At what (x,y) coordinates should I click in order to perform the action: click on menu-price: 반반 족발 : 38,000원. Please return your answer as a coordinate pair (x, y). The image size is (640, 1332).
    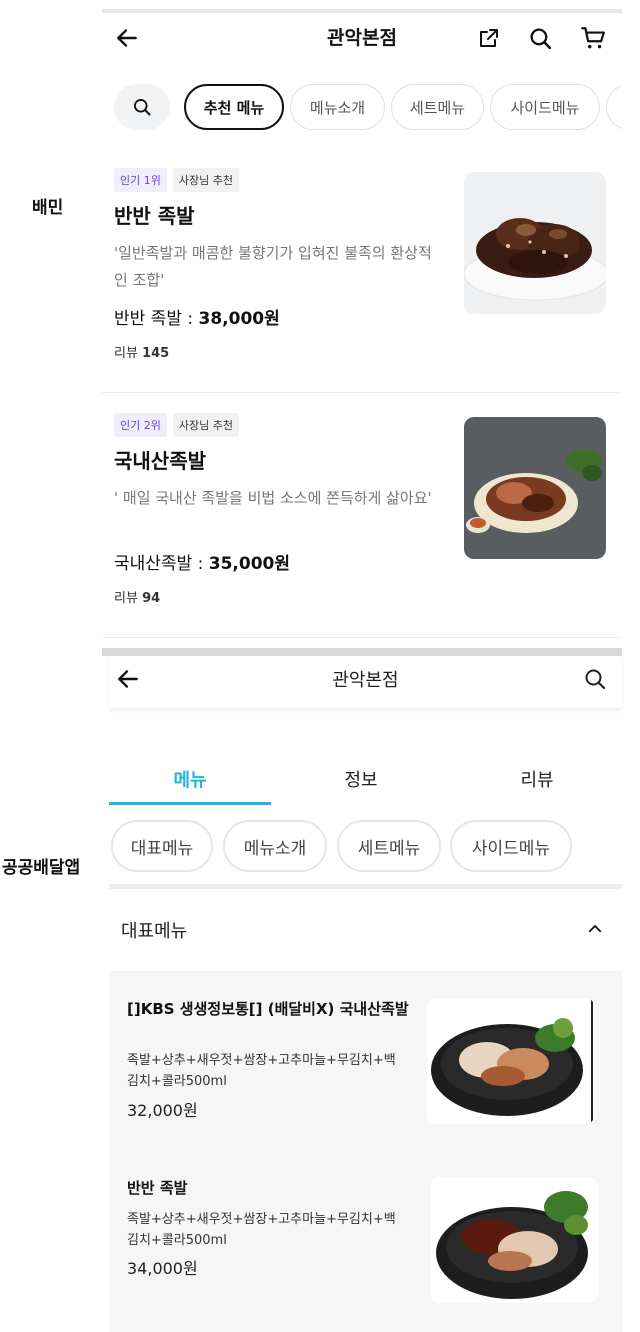
    Looking at the image, I should click on (197, 319).